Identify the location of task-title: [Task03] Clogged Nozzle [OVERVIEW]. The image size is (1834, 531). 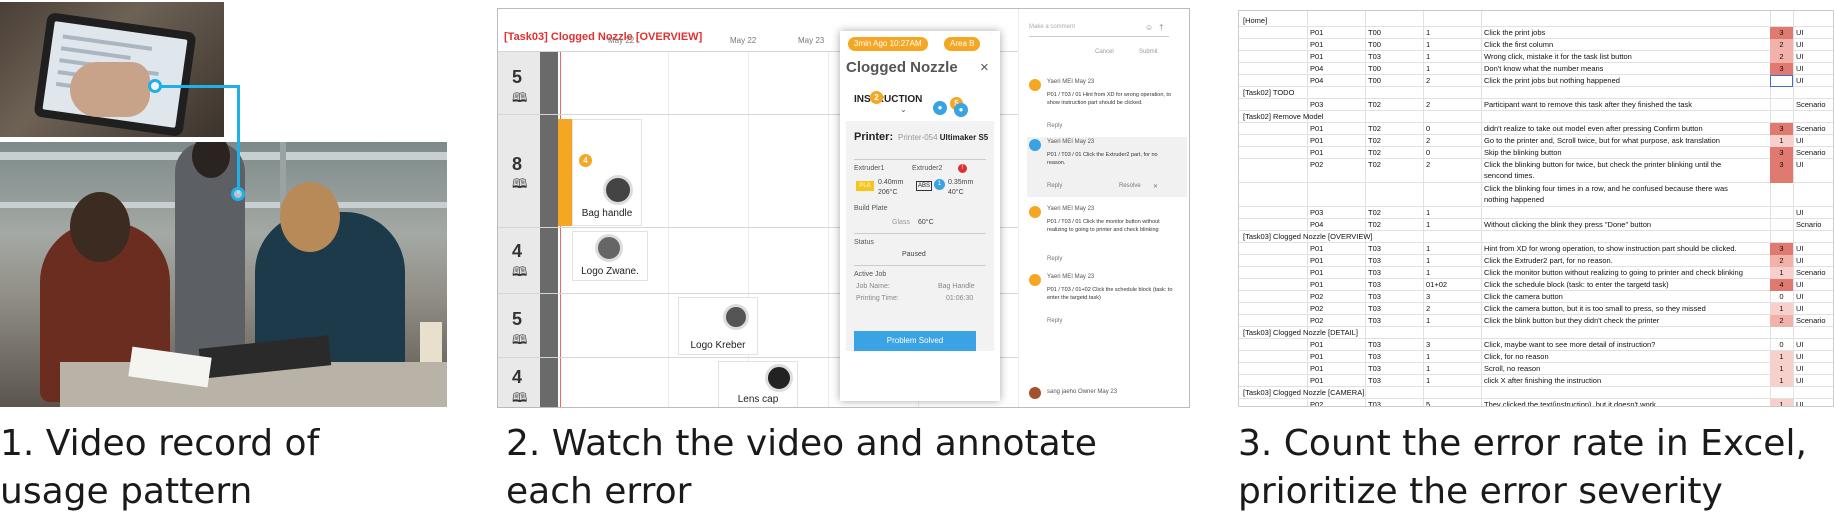
(603, 37).